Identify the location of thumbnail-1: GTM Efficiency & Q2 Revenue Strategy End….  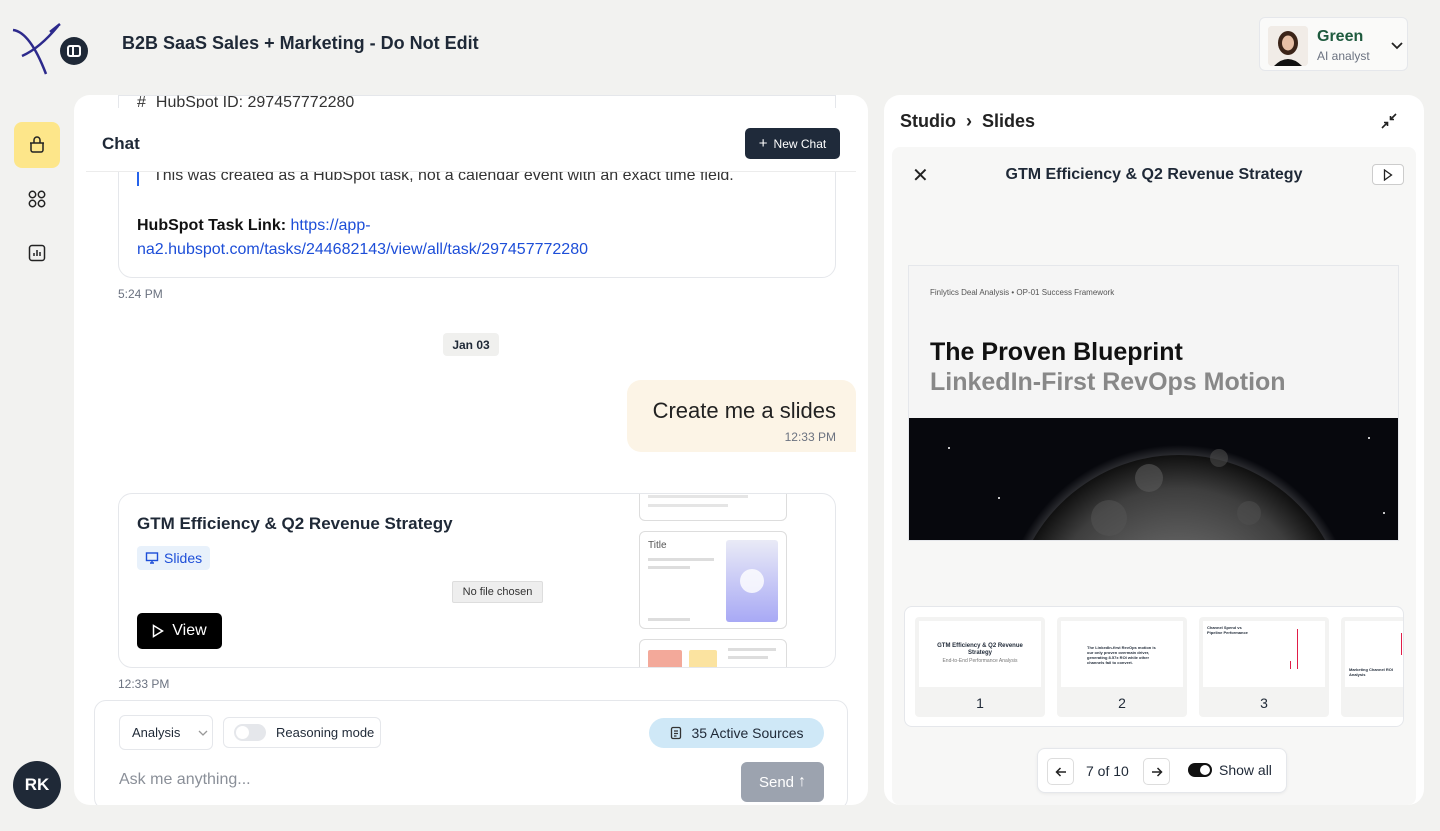
(980, 667).